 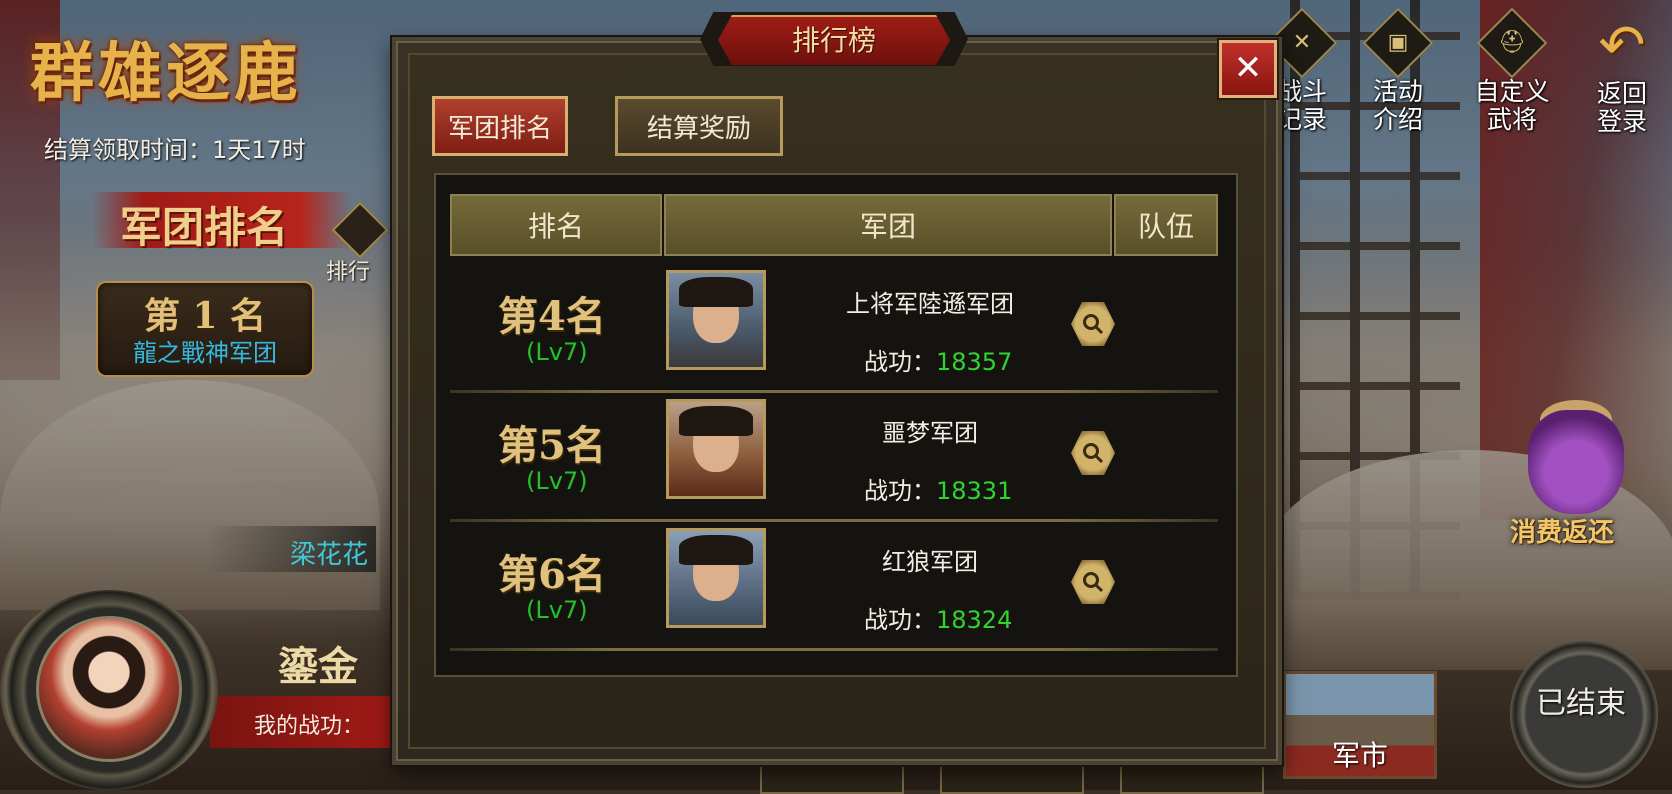 I want to click on row-rank: 第4名, so click(x=552, y=316).